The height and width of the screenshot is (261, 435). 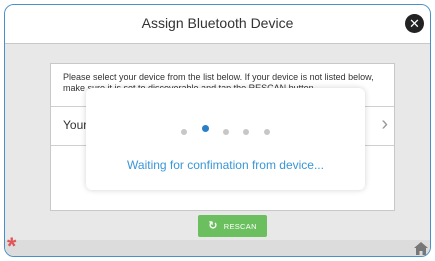 What do you see at coordinates (414, 23) in the screenshot?
I see `close-icon: ✕` at bounding box center [414, 23].